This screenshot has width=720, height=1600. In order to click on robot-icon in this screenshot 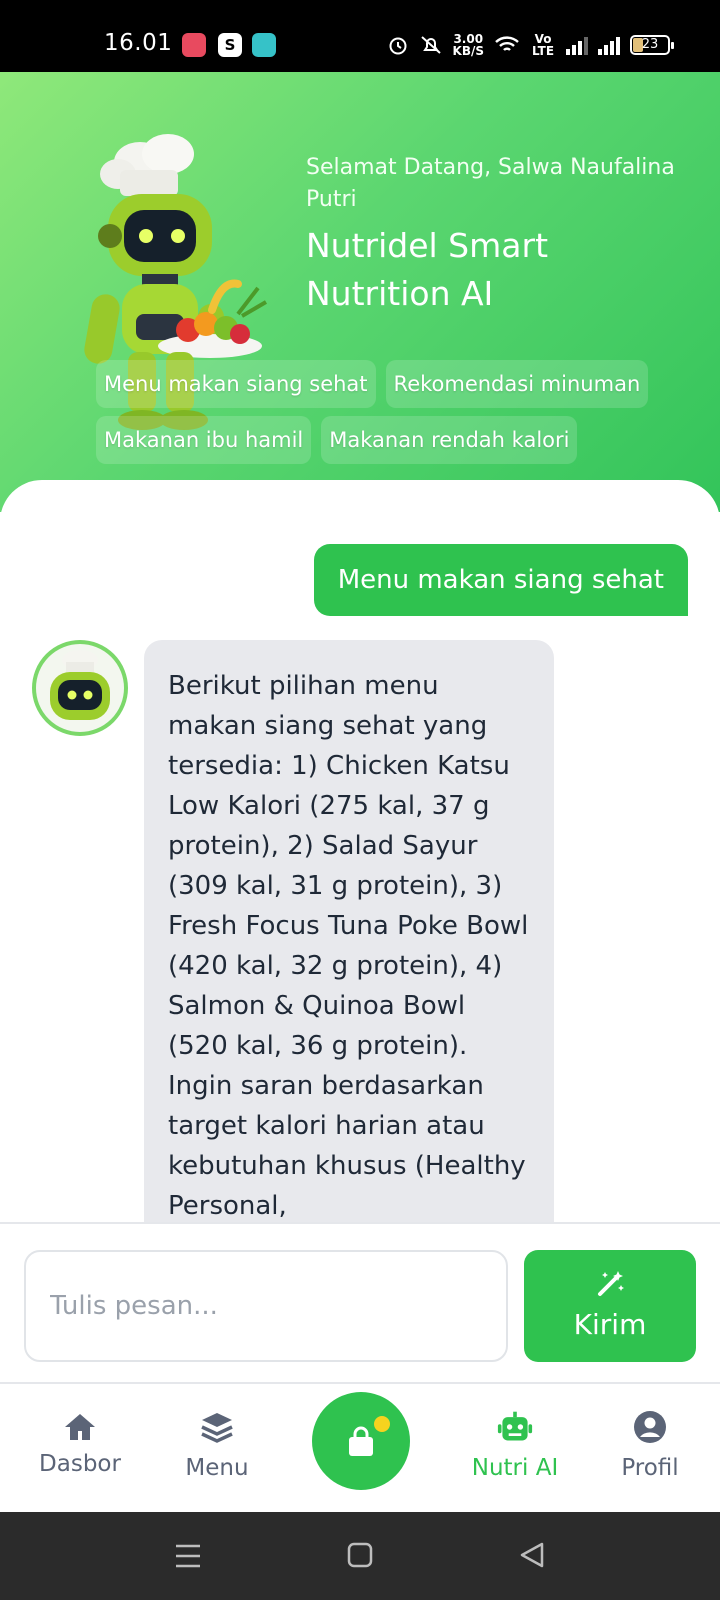, I will do `click(515, 1426)`.